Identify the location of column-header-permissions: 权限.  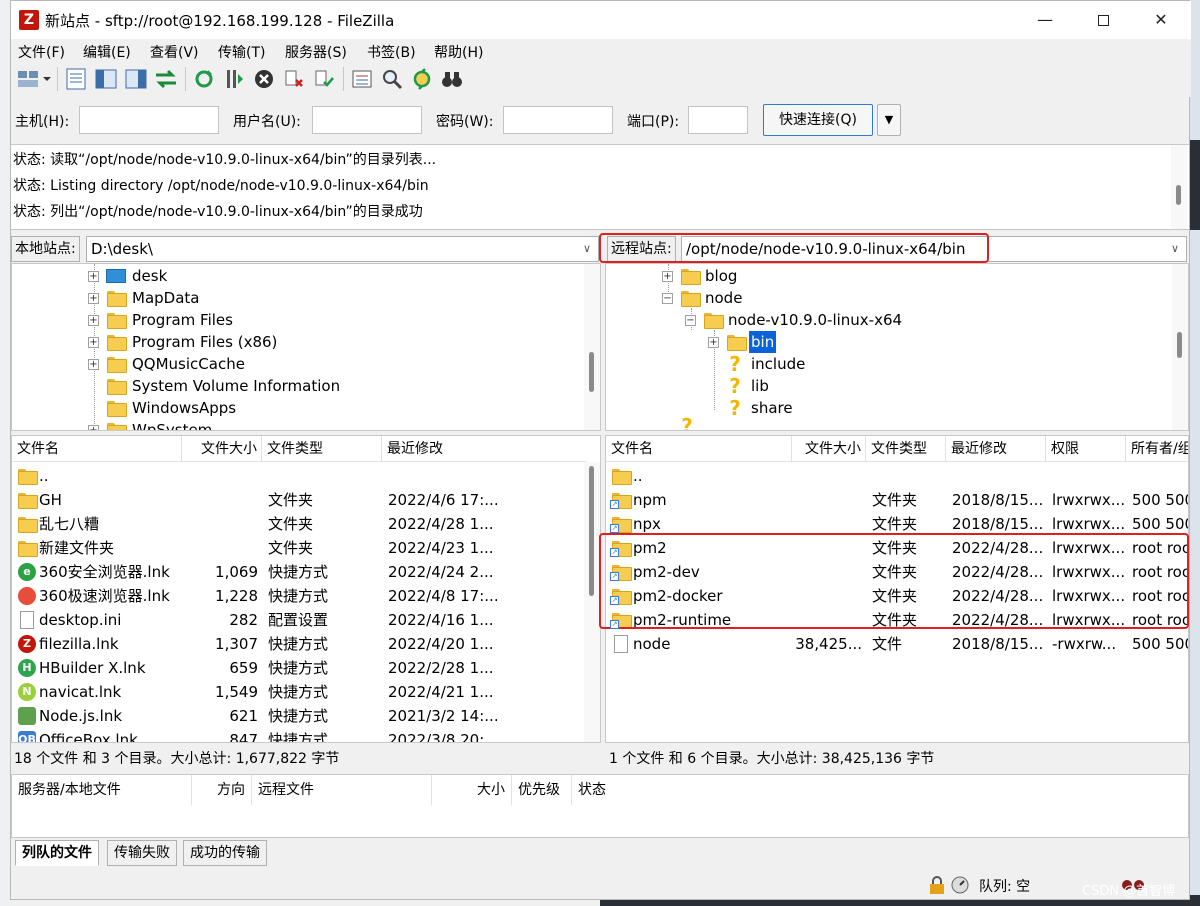
(1086, 449).